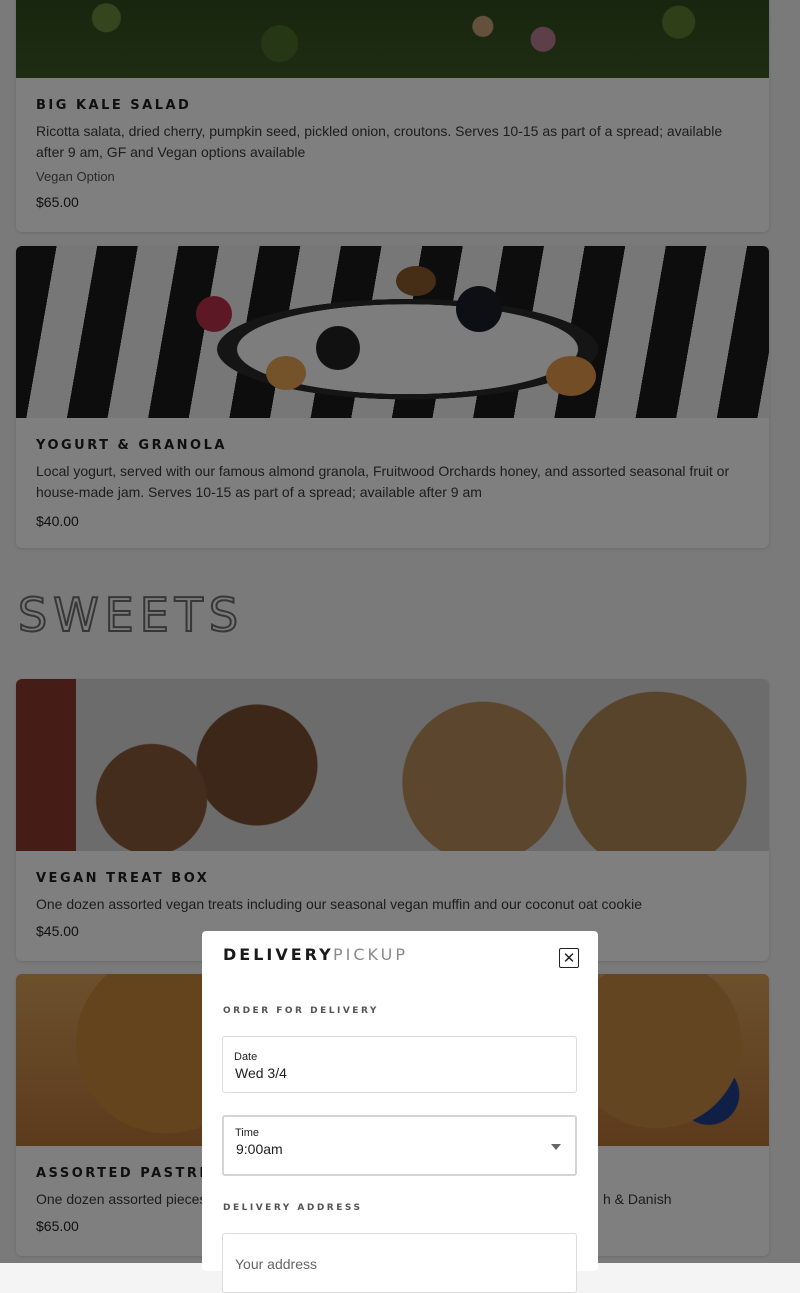  Describe the element at coordinates (278, 954) in the screenshot. I see `tab-delivery: DELIVERY` at that location.